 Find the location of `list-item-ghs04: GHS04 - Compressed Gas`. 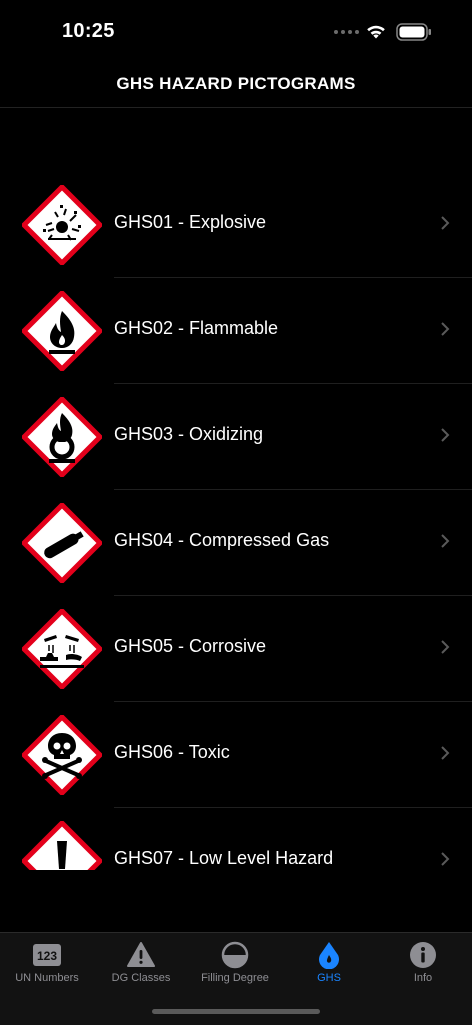

list-item-ghs04: GHS04 - Compressed Gas is located at coordinates (236, 543).